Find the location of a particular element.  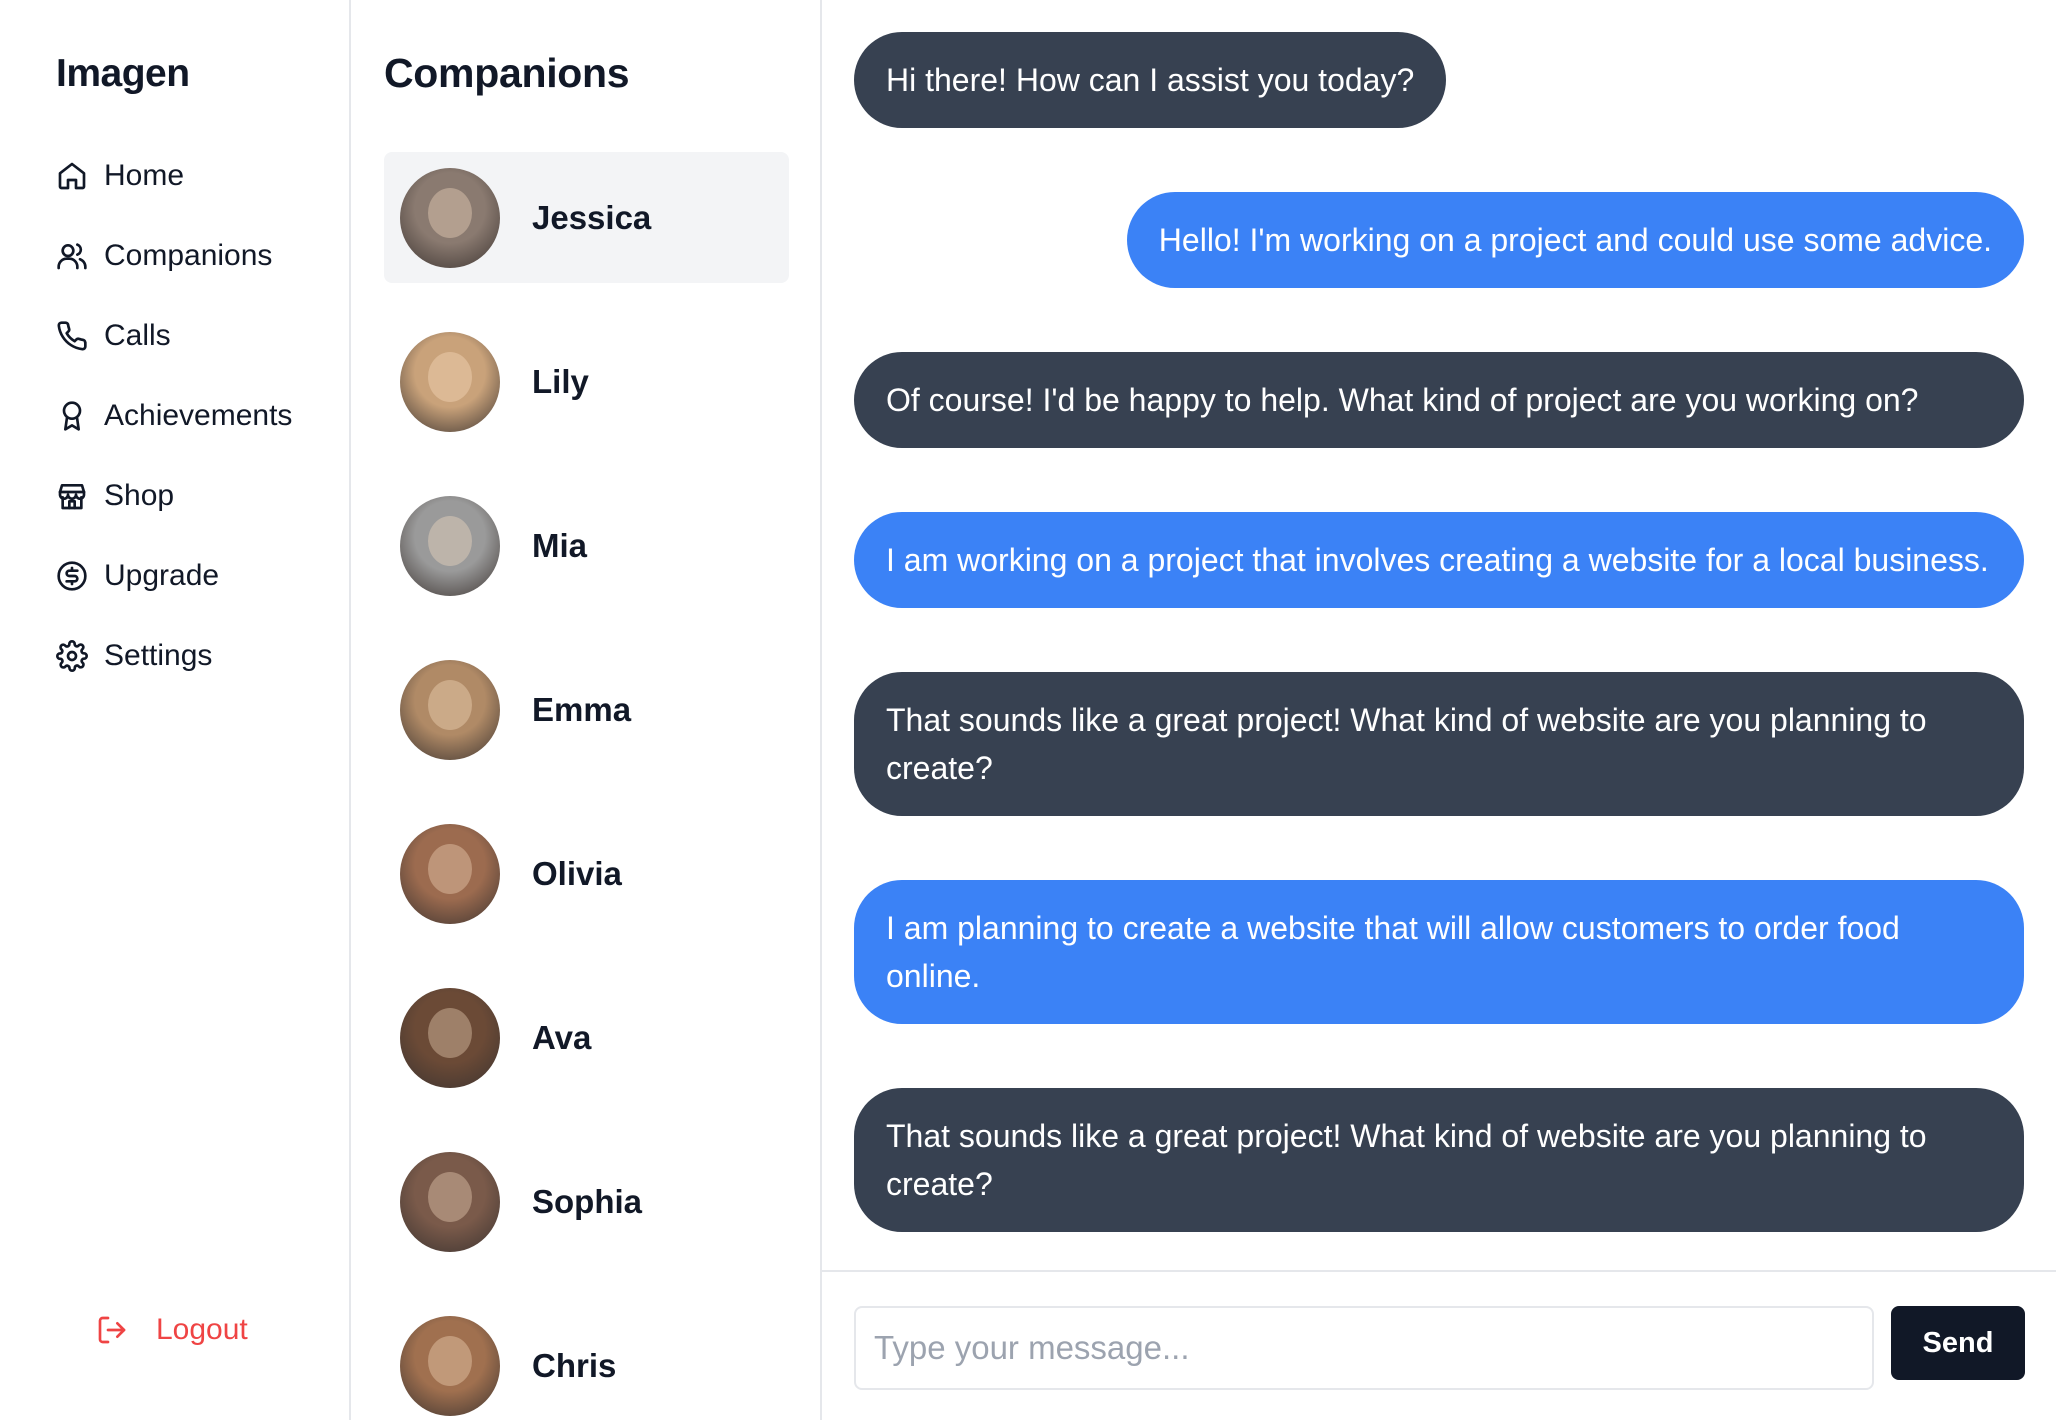

companion-name: Chris is located at coordinates (574, 1365).